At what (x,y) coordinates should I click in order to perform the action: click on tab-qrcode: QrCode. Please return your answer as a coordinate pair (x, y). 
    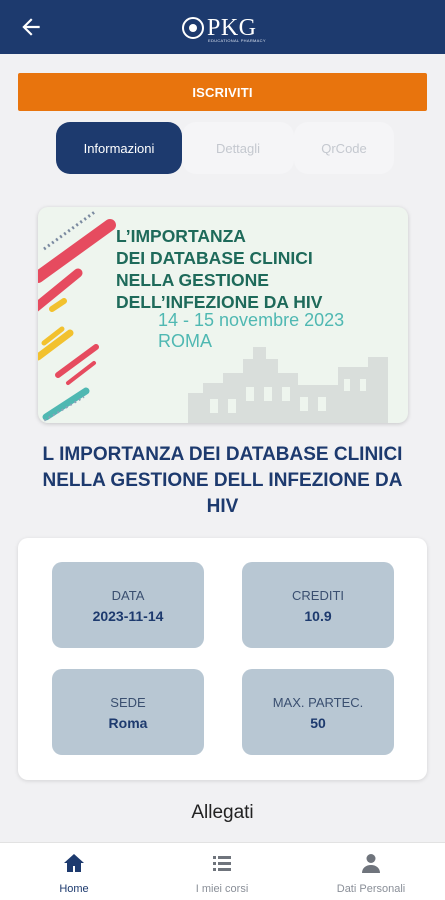
    Looking at the image, I should click on (344, 148).